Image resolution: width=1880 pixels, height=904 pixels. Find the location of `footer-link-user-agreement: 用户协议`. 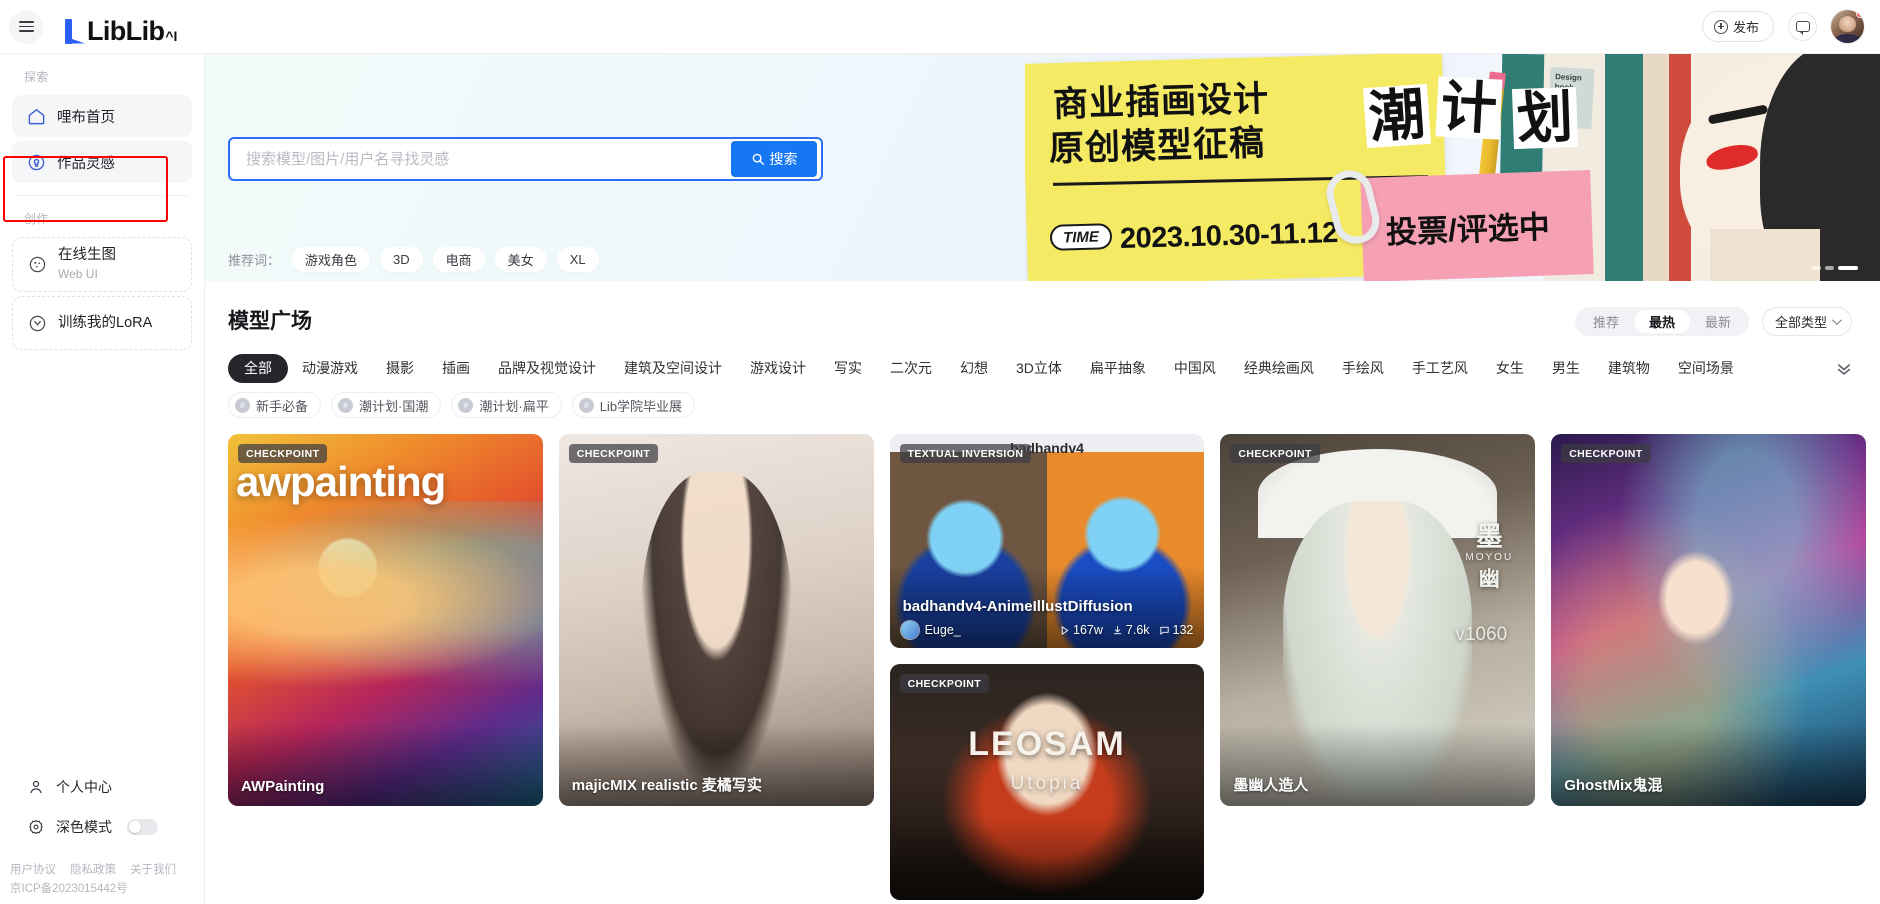

footer-link-user-agreement: 用户协议 is located at coordinates (33, 869).